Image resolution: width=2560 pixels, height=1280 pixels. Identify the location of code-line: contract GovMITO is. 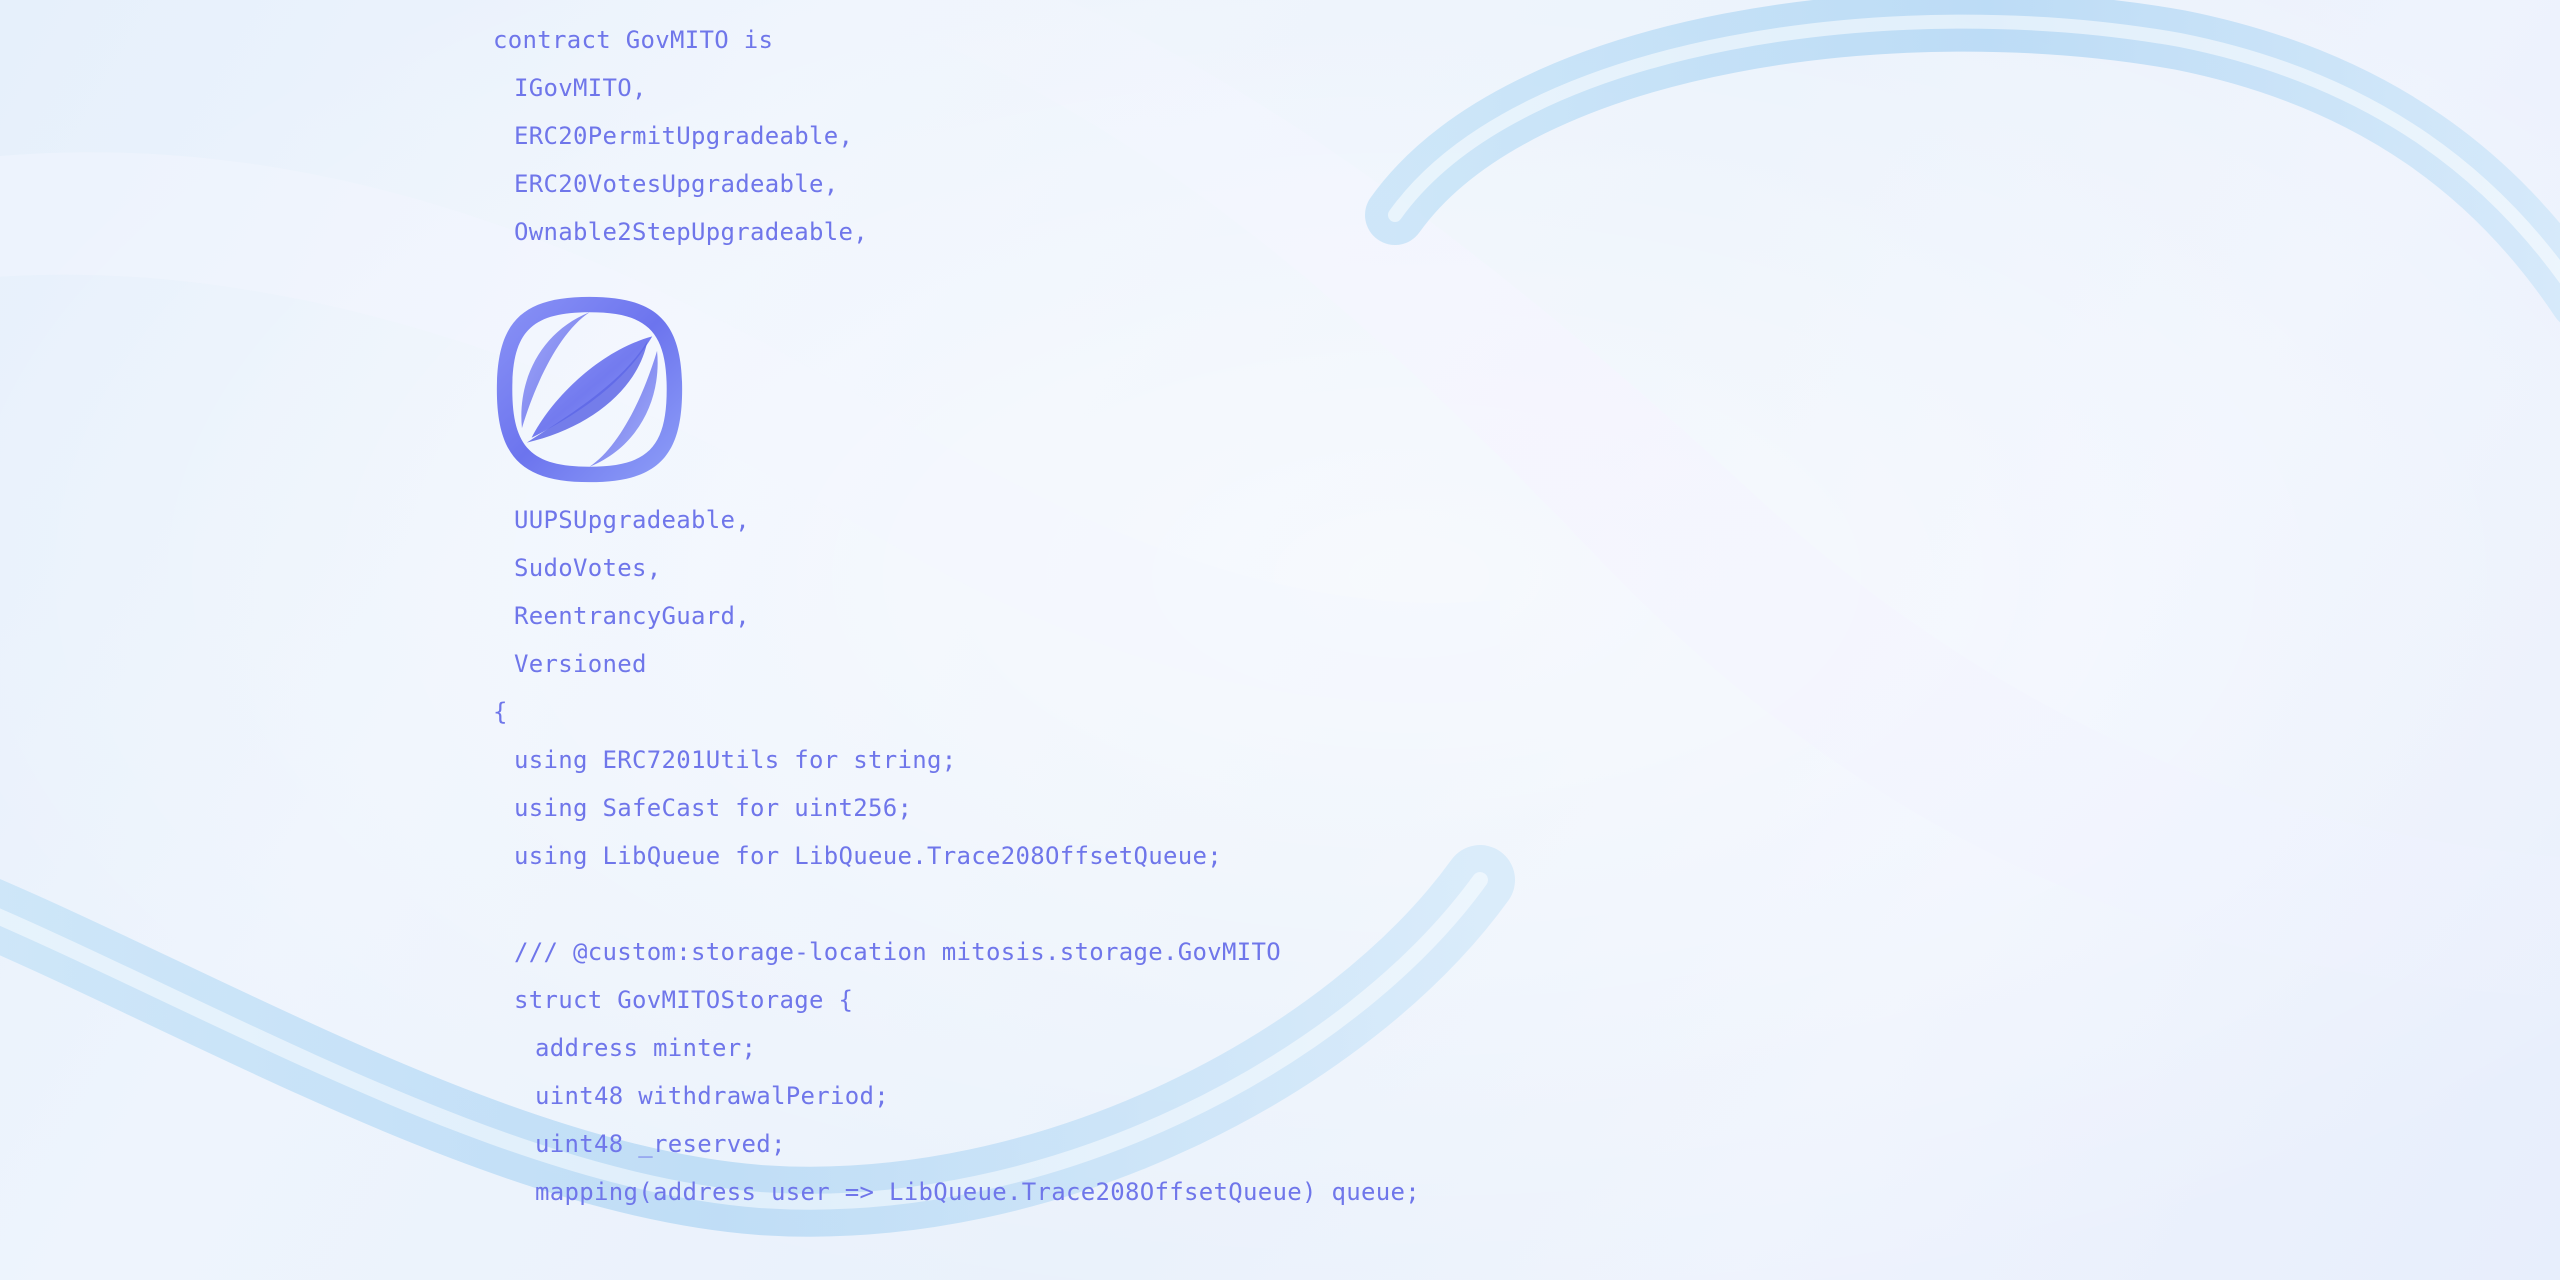
(633, 40).